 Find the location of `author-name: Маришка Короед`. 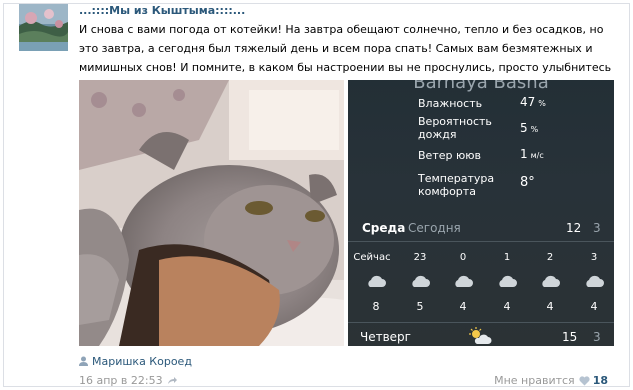

author-name: Маришка Короед is located at coordinates (142, 361).